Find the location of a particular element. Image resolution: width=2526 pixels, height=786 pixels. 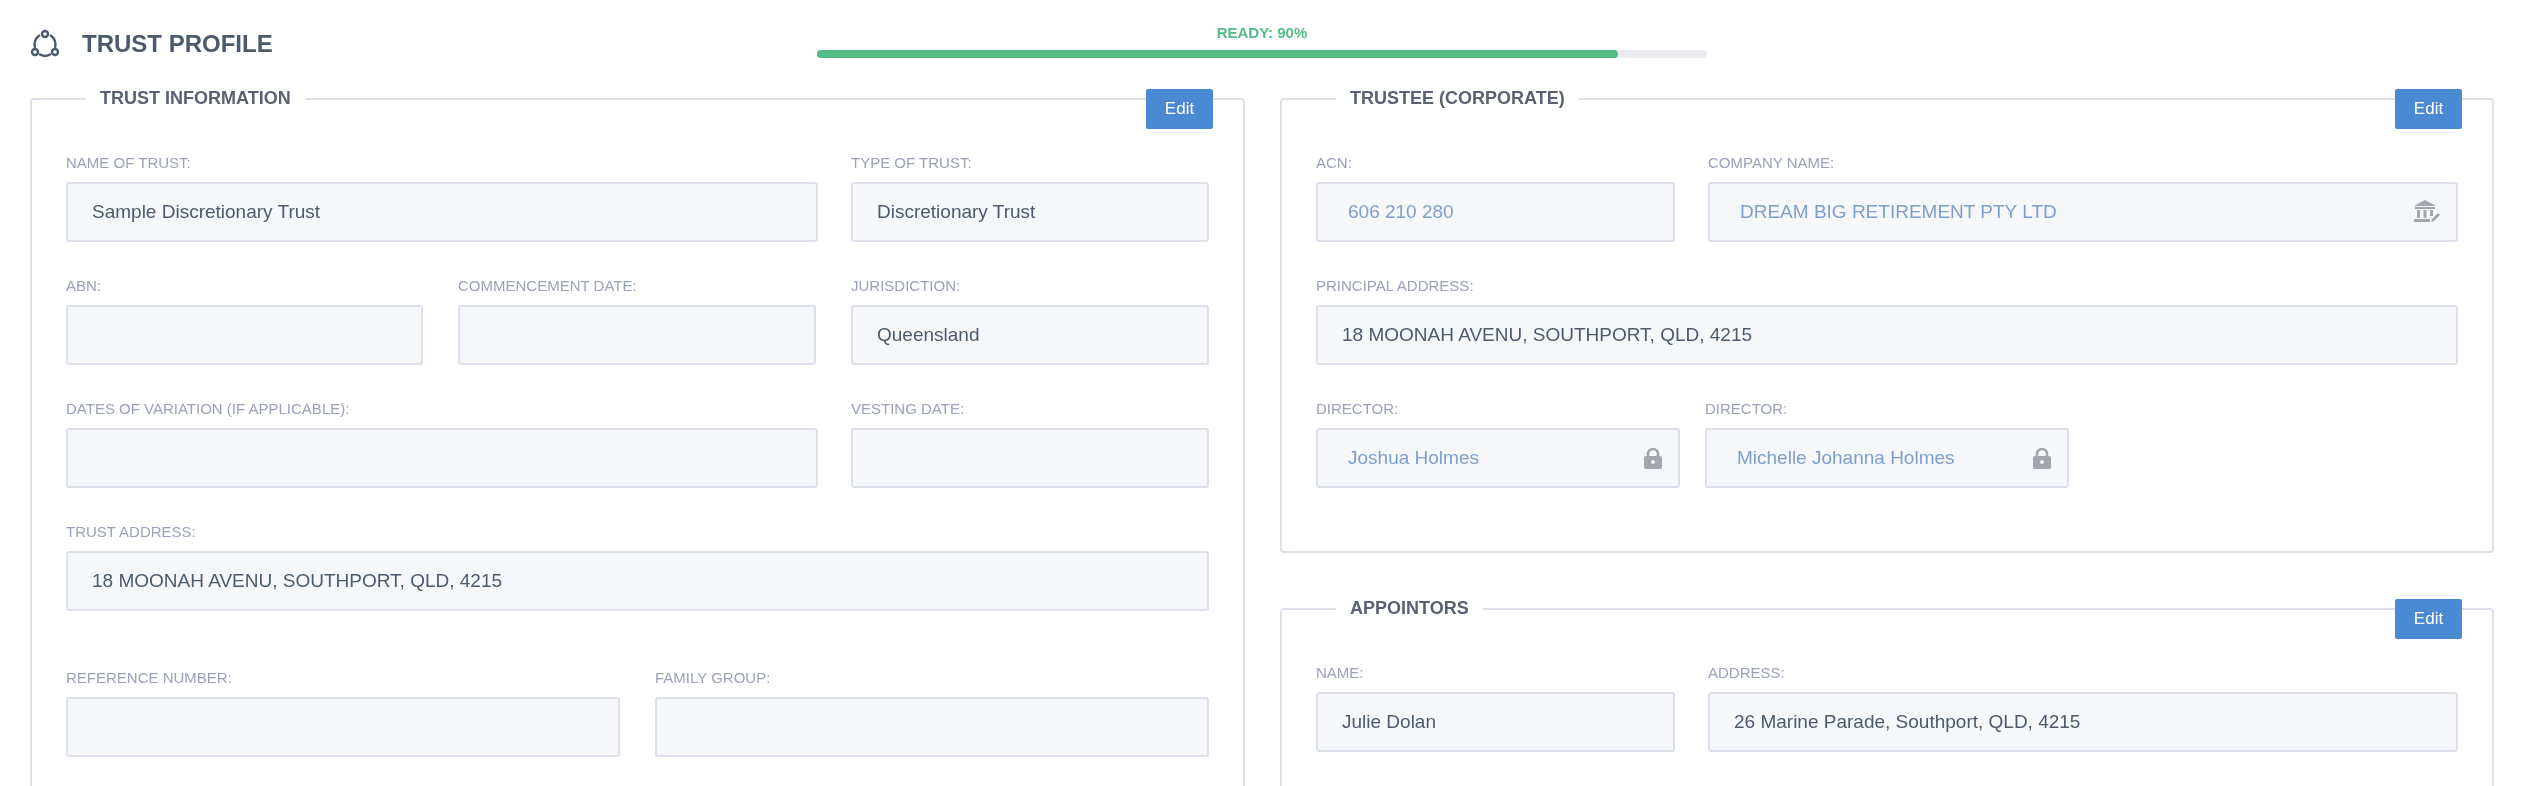

field-label: VESTING DATE: is located at coordinates (908, 408).